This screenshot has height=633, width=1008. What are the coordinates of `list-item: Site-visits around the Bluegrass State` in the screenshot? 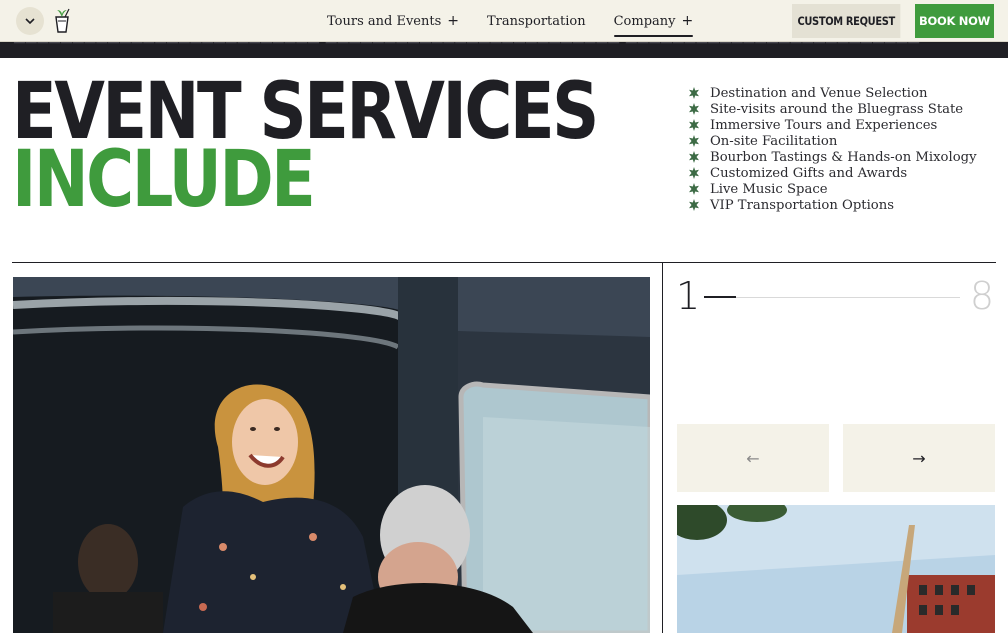 It's located at (832, 109).